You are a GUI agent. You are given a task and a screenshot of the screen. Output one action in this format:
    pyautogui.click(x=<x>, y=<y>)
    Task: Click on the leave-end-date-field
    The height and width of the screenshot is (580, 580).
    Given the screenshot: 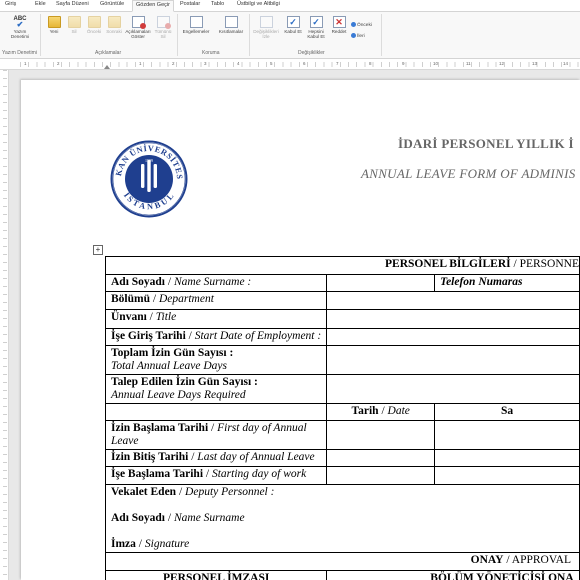 What is the action you would take?
    pyautogui.click(x=381, y=458)
    